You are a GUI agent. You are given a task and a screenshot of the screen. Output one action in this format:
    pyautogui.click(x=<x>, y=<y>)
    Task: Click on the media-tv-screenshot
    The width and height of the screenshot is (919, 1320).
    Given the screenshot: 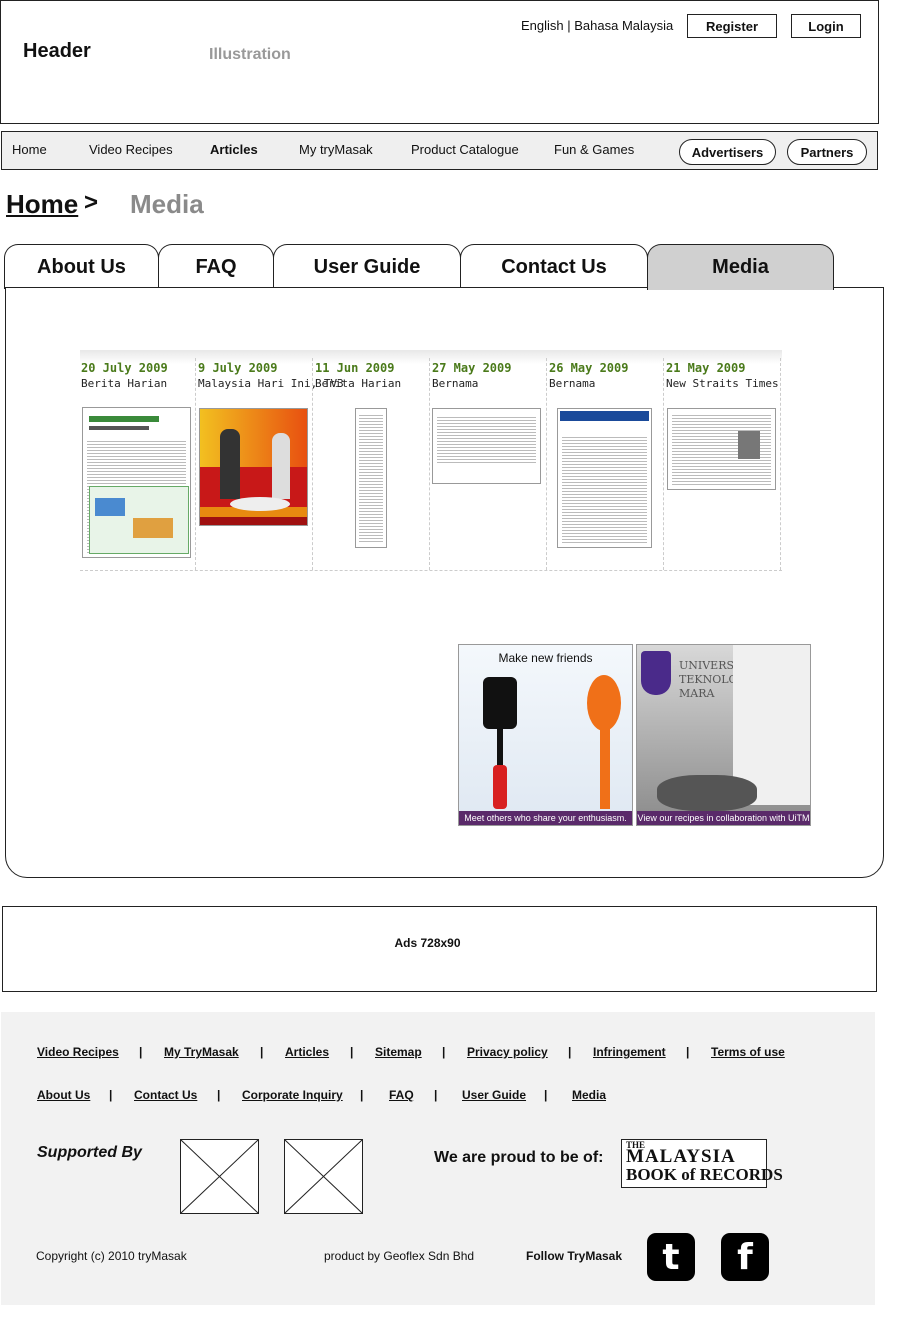 What is the action you would take?
    pyautogui.click(x=253, y=467)
    